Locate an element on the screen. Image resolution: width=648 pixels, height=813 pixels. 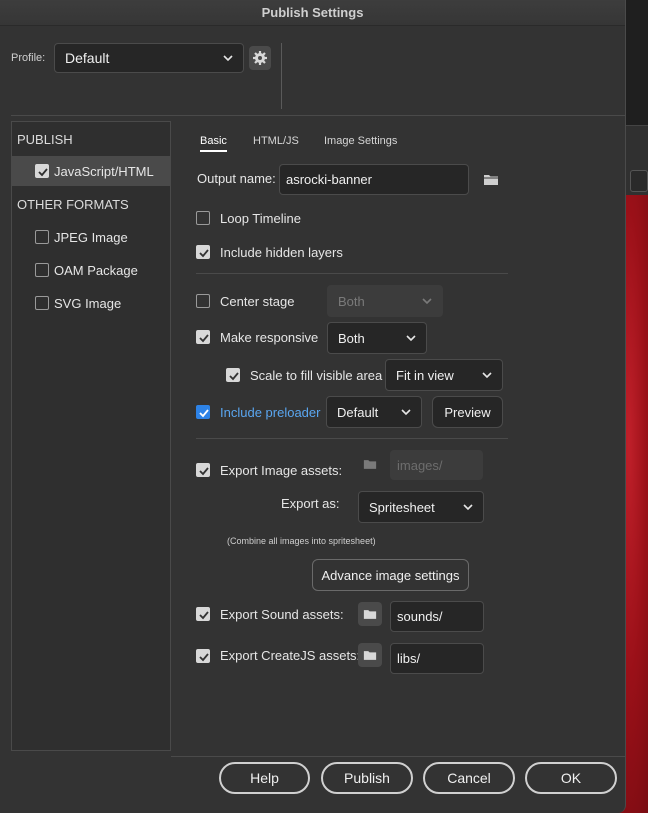
window-title: Publish Settings is located at coordinates (312, 13).